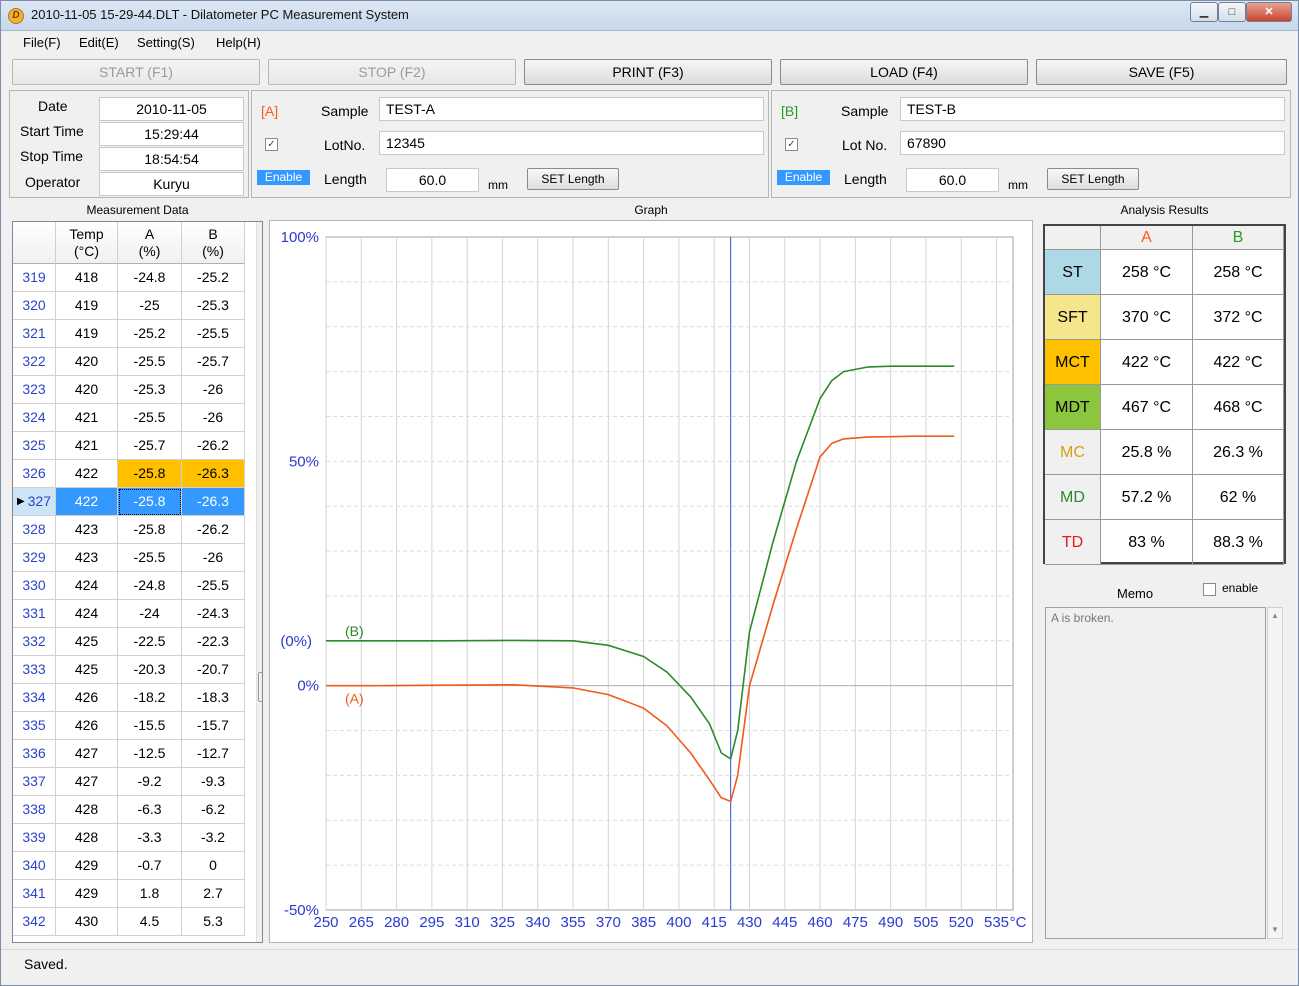 The width and height of the screenshot is (1299, 986). I want to click on table-row: 332 425 -22.5 -22.3, so click(129, 642).